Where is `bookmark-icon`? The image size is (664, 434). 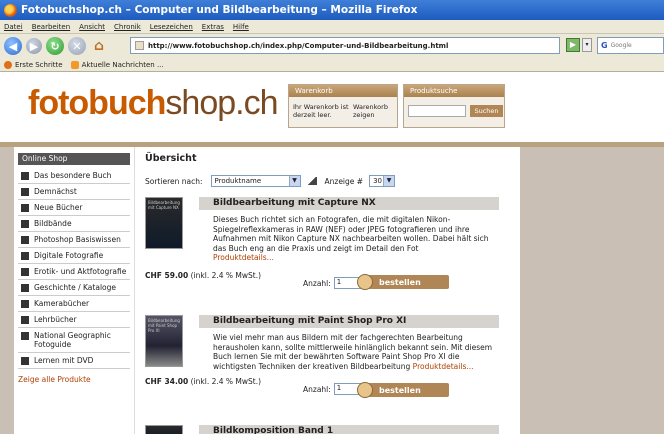
bookmark-icon is located at coordinates (8, 64).